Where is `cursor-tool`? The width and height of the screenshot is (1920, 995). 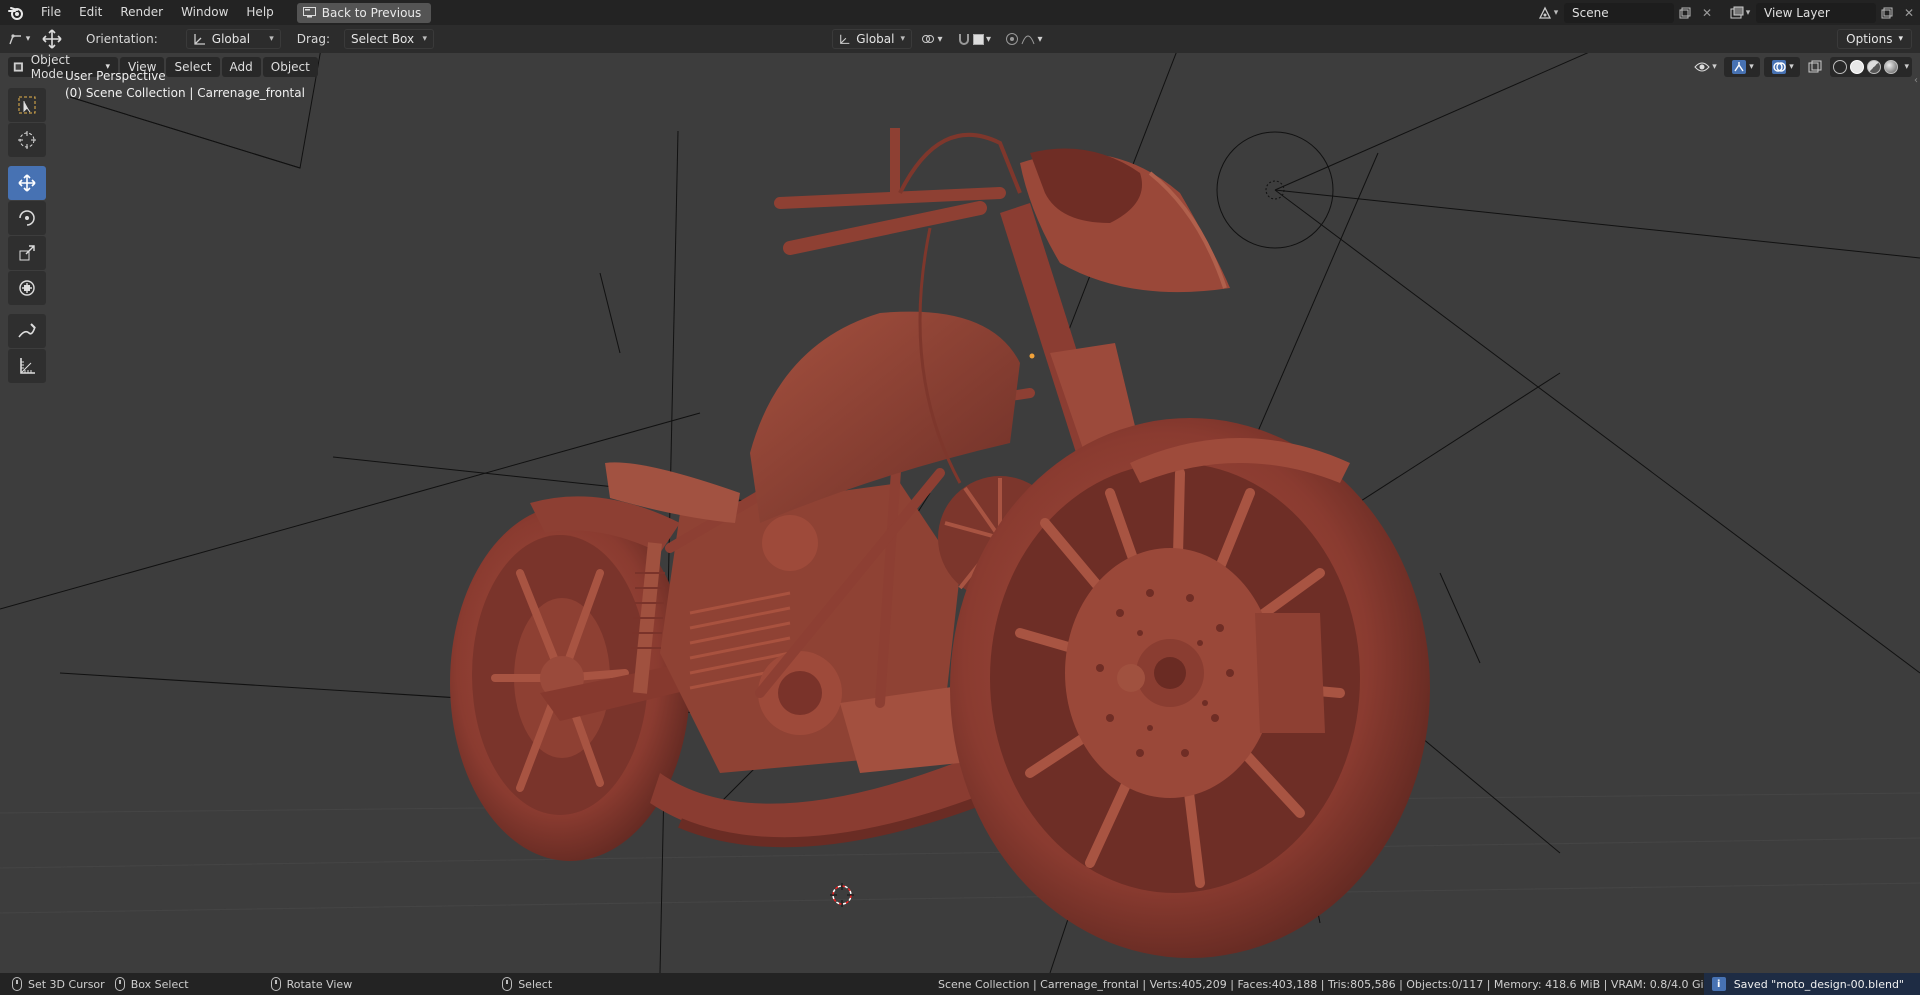 cursor-tool is located at coordinates (27, 140).